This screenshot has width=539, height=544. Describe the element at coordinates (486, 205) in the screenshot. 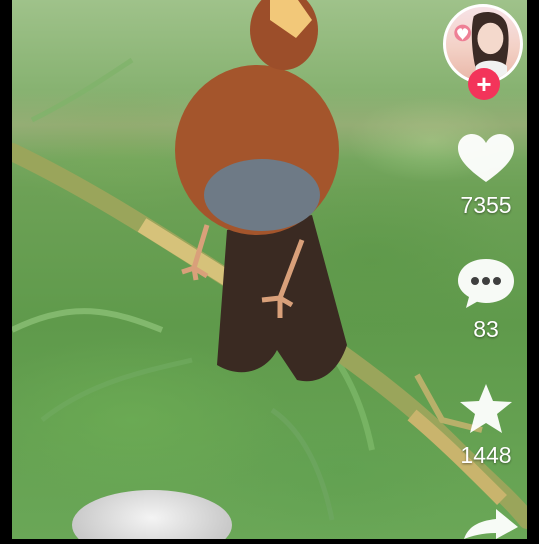

I see `like-count: 7355` at that location.